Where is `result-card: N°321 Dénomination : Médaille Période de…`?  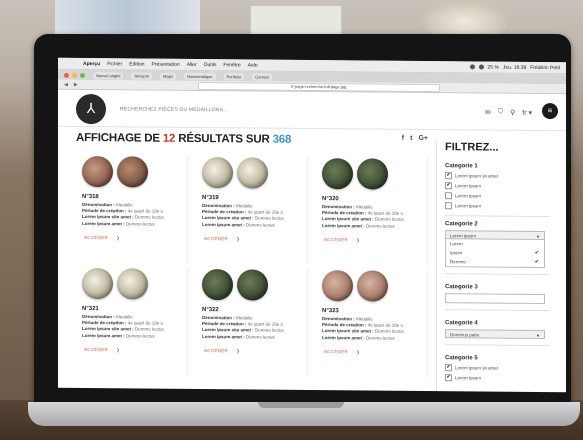 result-card: N°321 Dénomination : Médaille Période de… is located at coordinates (132, 320).